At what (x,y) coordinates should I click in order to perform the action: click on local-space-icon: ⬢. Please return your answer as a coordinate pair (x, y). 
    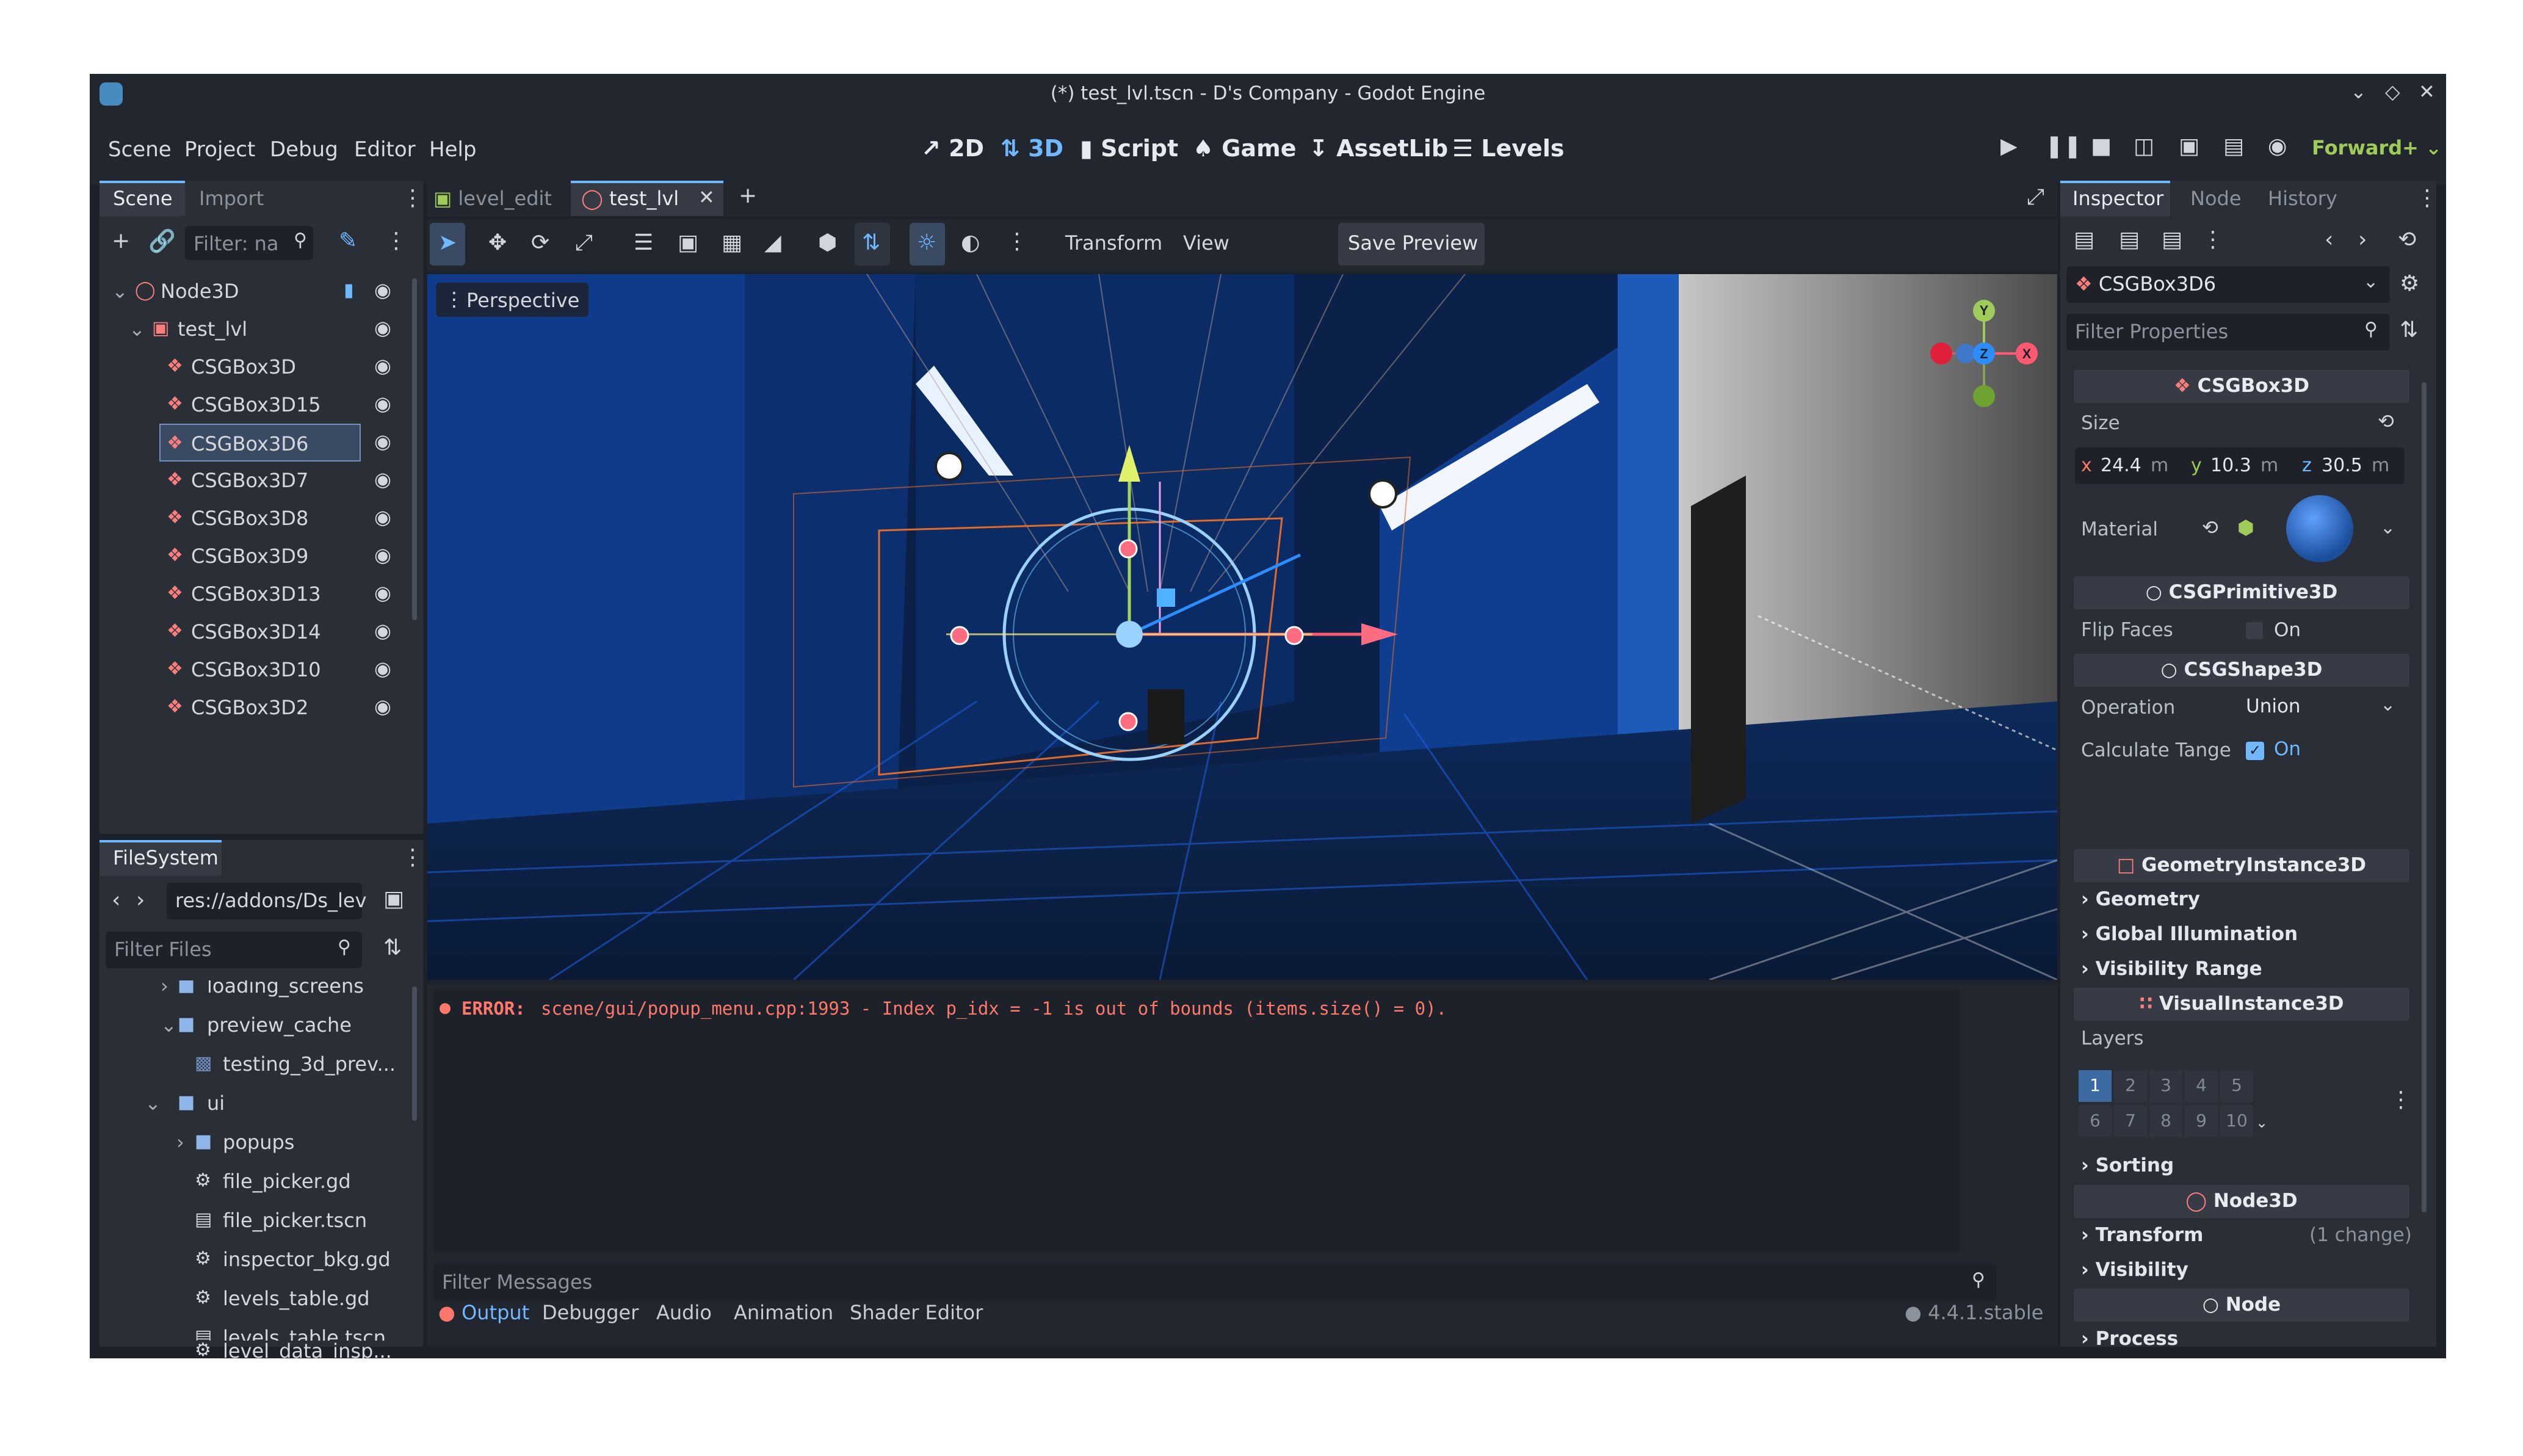
    Looking at the image, I should click on (827, 243).